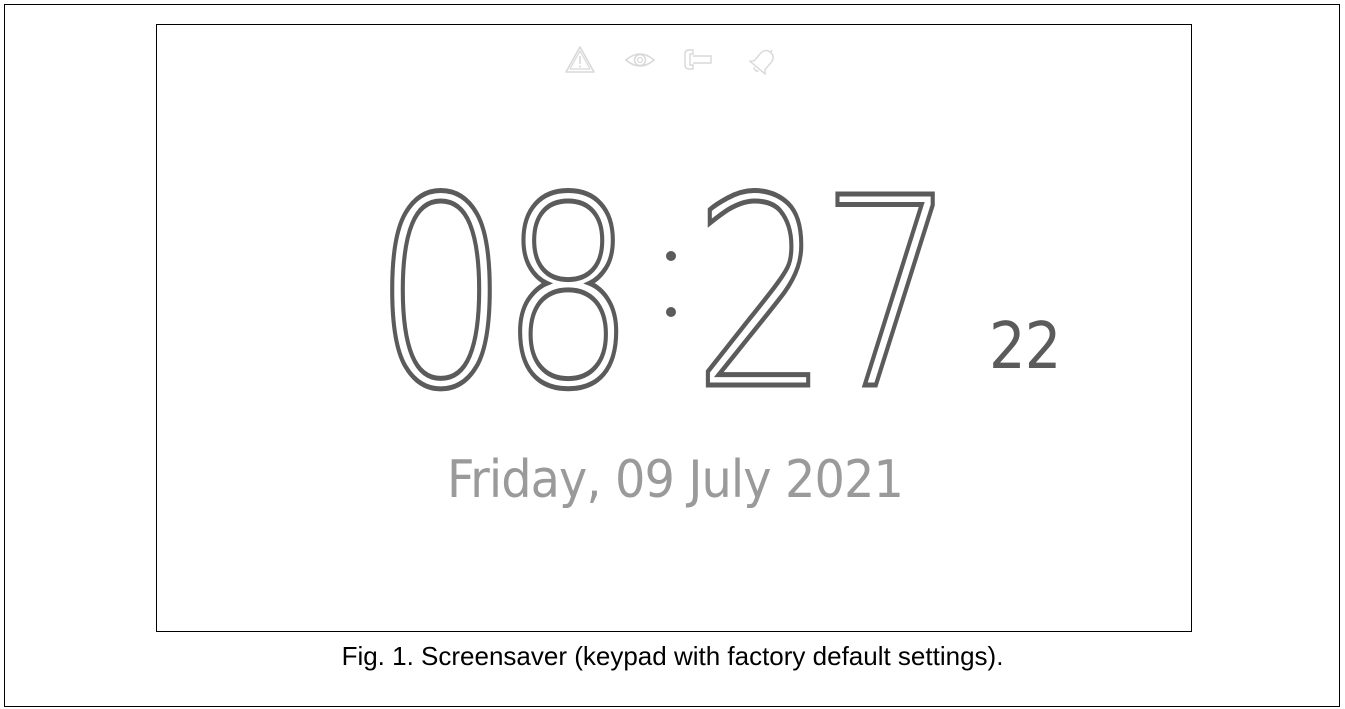 The image size is (1345, 709). What do you see at coordinates (675, 480) in the screenshot?
I see `date-label: Friday, 09 July 2021` at bounding box center [675, 480].